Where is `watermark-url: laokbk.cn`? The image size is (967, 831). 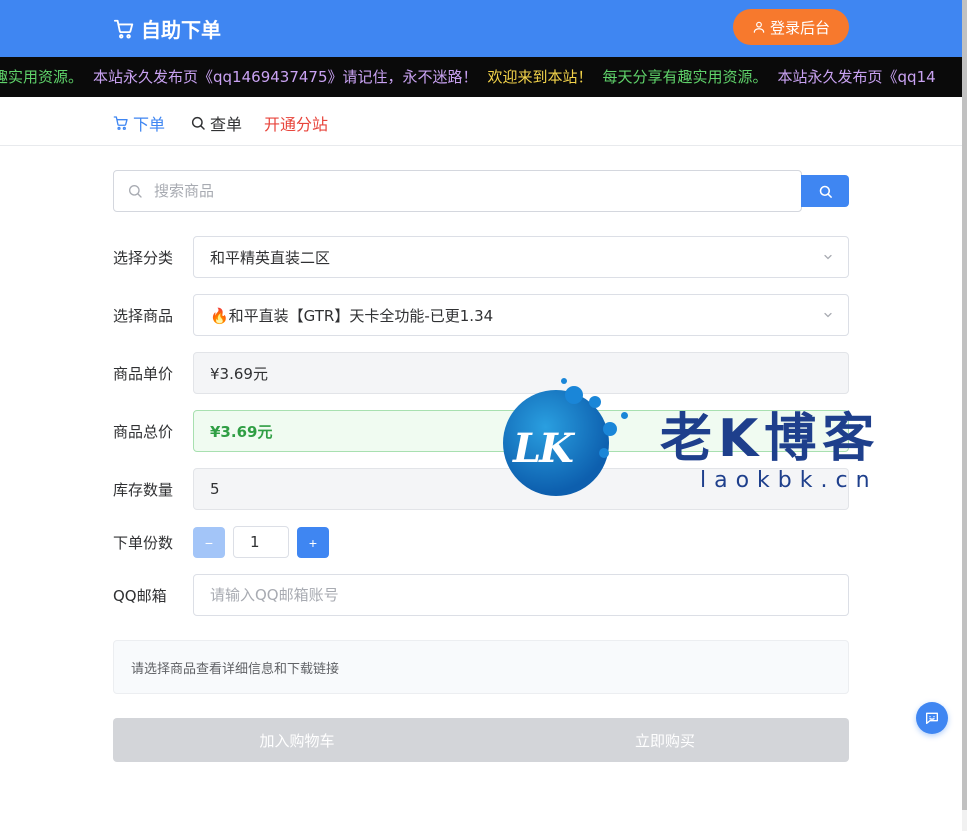 watermark-url: laokbk.cn is located at coordinates (789, 480).